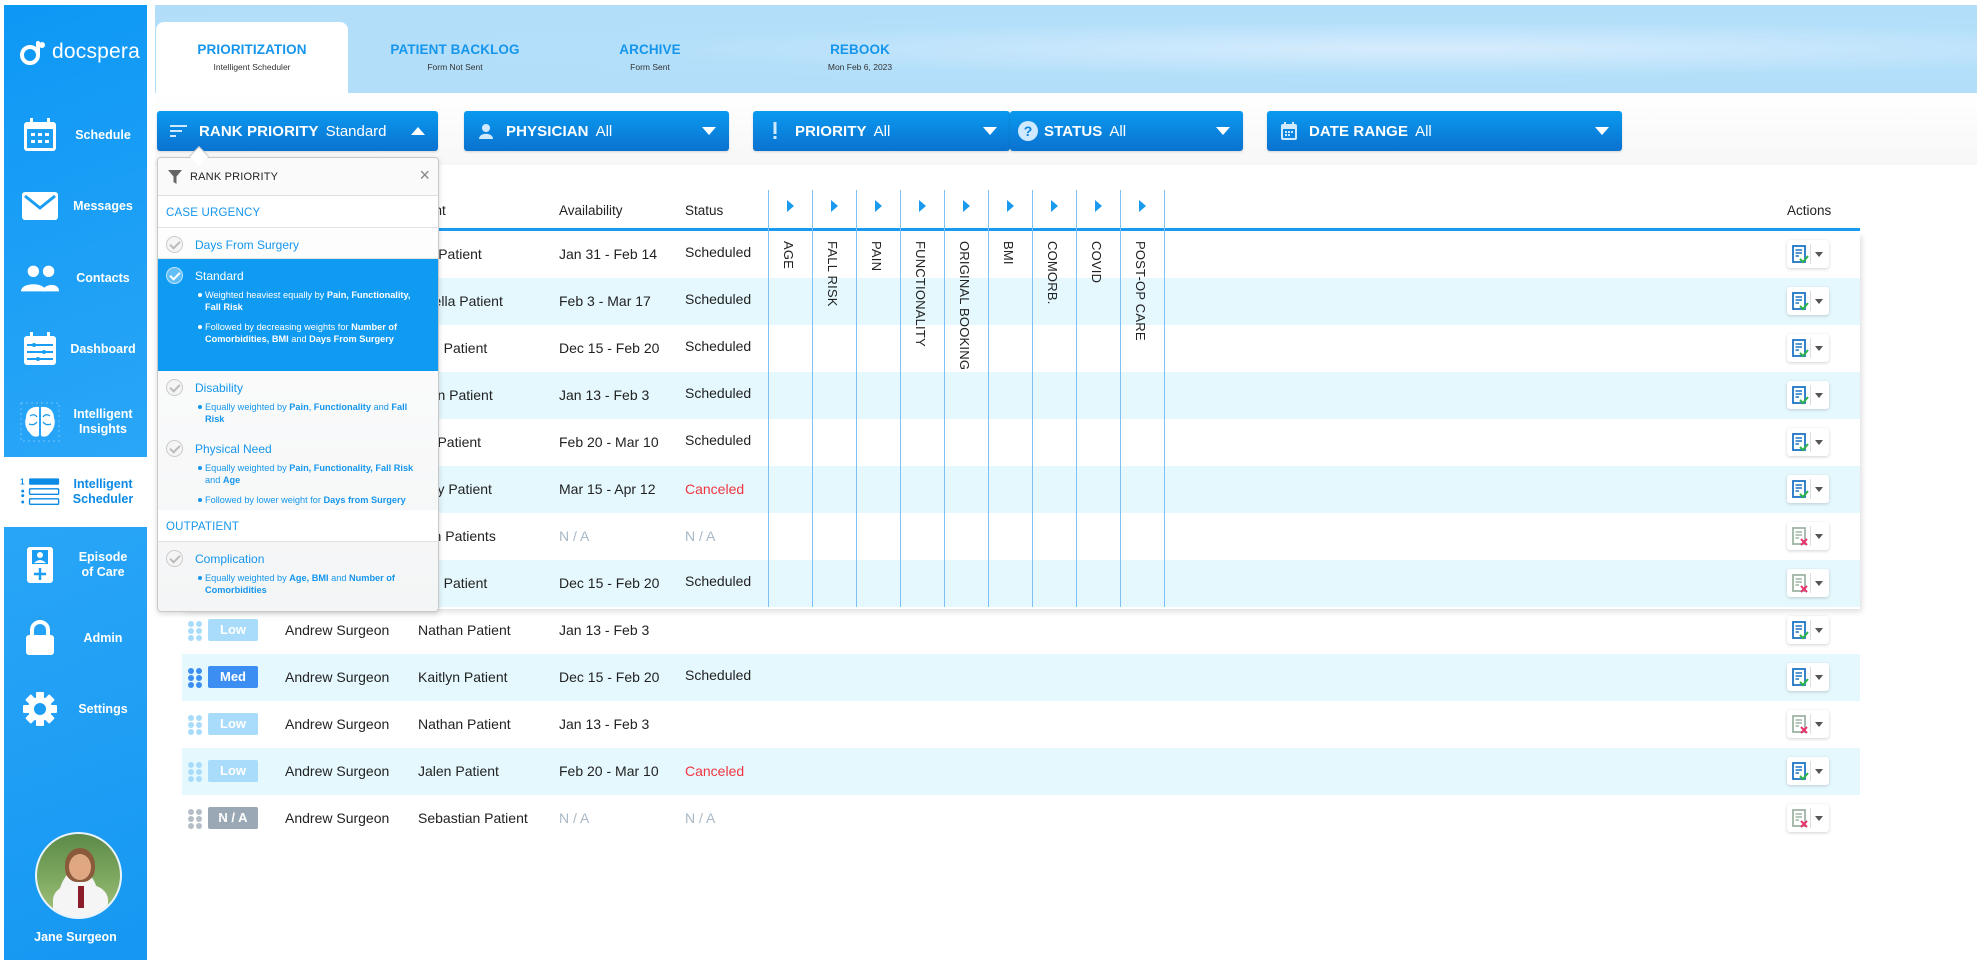  Describe the element at coordinates (252, 60) in the screenshot. I see `tab-prioritization: PRIORITIZATION Intelligent Scheduler` at that location.